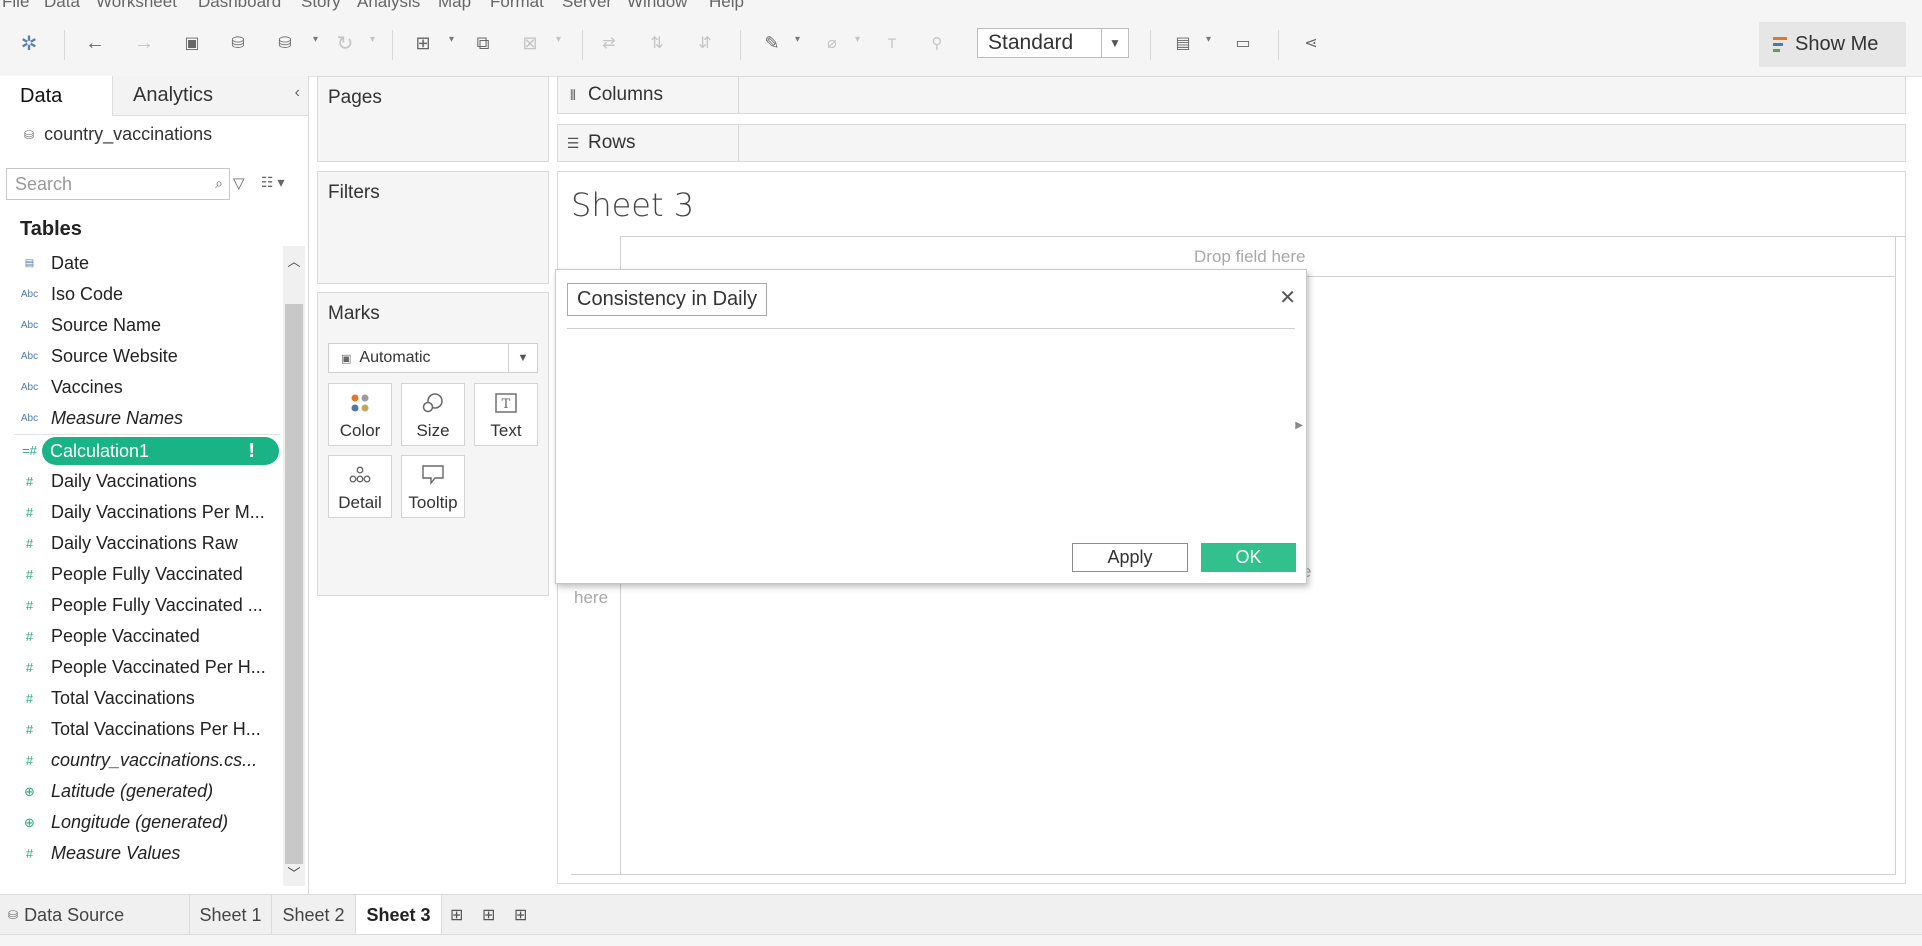 The image size is (1922, 946). What do you see at coordinates (297, 93) in the screenshot?
I see `collapse-pane-icon: ‹` at bounding box center [297, 93].